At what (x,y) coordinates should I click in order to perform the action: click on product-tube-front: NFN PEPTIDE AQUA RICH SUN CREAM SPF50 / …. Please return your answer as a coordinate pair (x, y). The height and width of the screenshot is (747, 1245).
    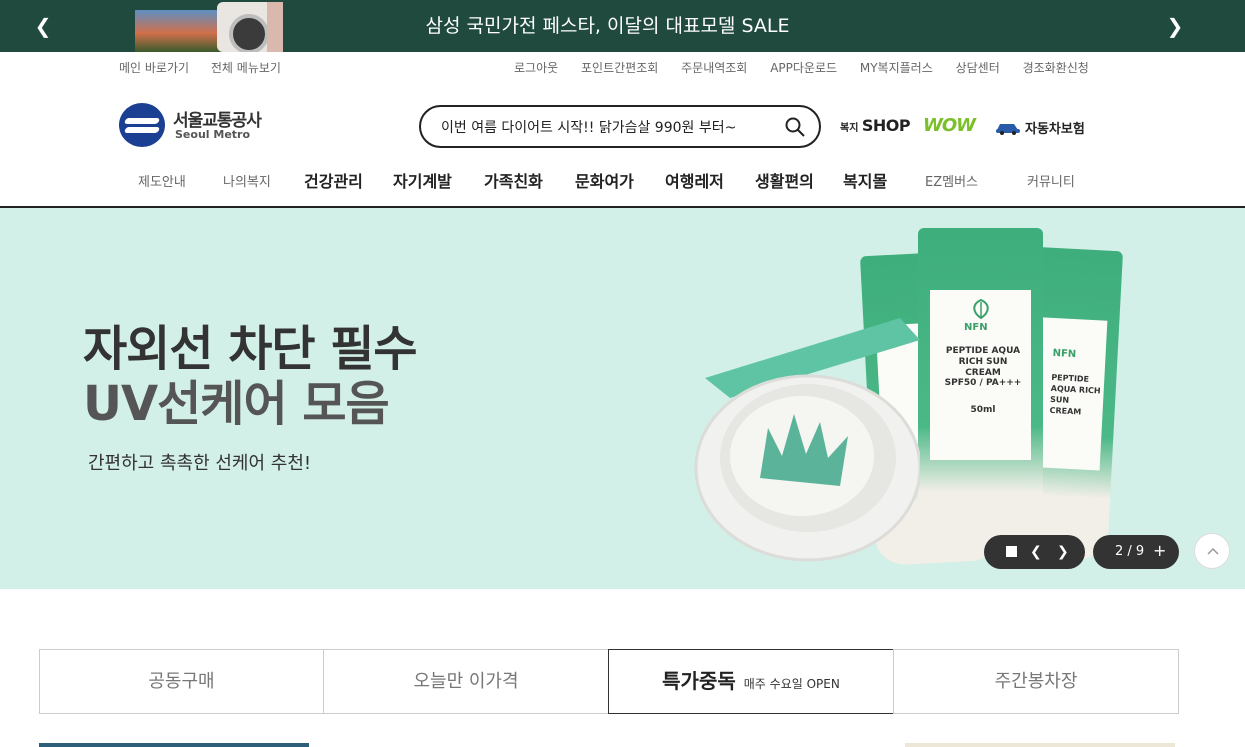
    Looking at the image, I should click on (980, 393).